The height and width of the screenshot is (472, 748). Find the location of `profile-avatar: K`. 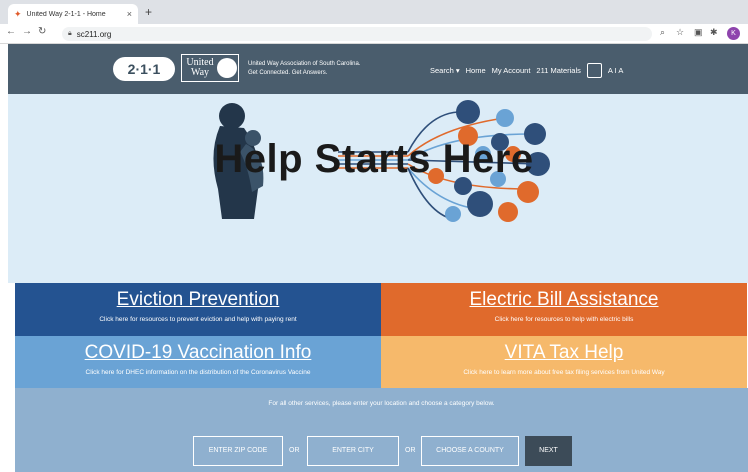

profile-avatar: K is located at coordinates (733, 33).